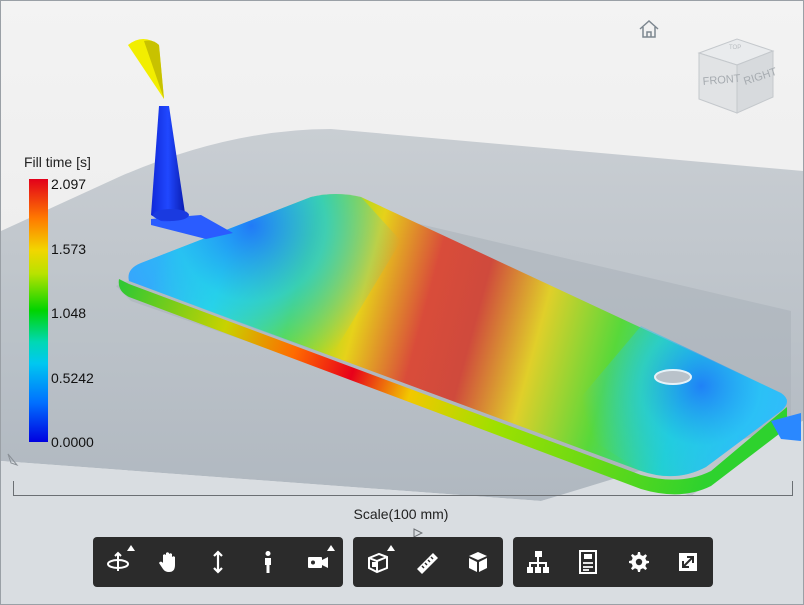 The image size is (804, 605). I want to click on walk-icon, so click(268, 562).